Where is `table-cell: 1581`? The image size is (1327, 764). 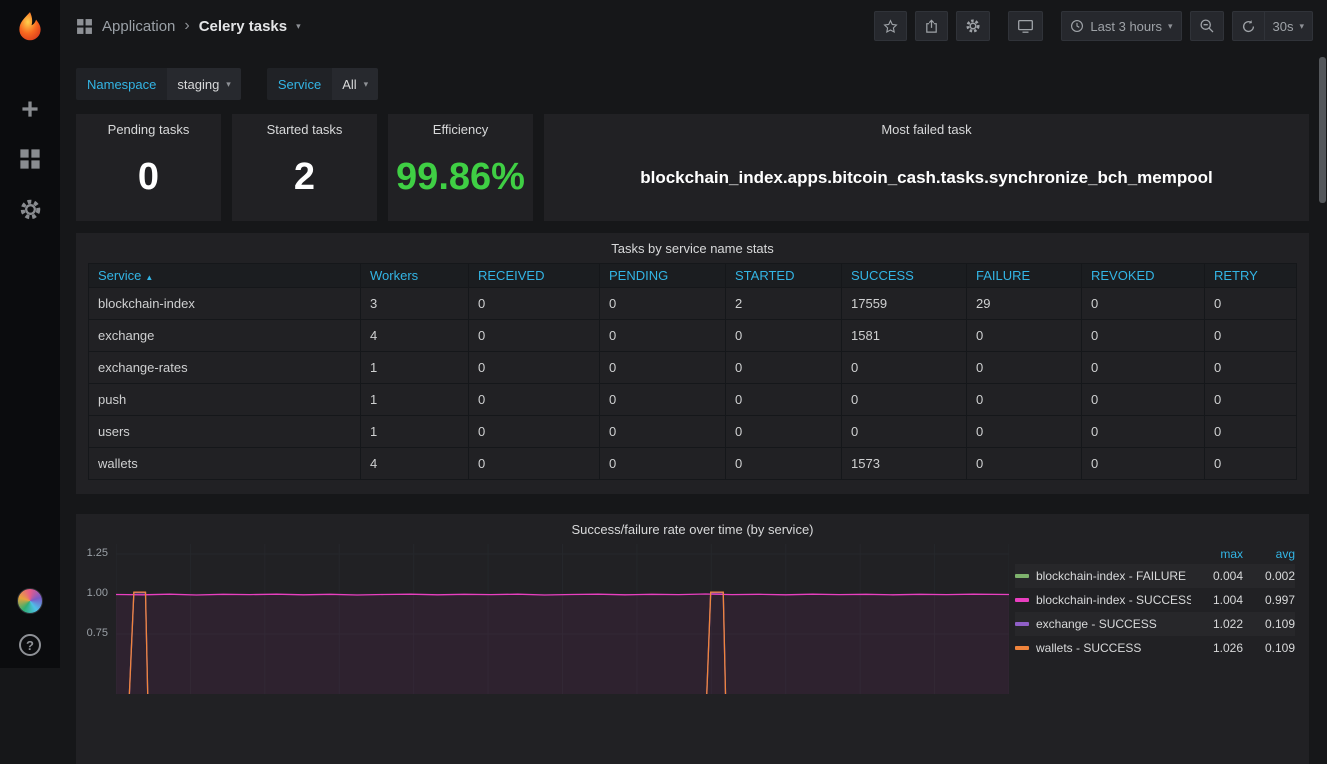 table-cell: 1581 is located at coordinates (904, 335).